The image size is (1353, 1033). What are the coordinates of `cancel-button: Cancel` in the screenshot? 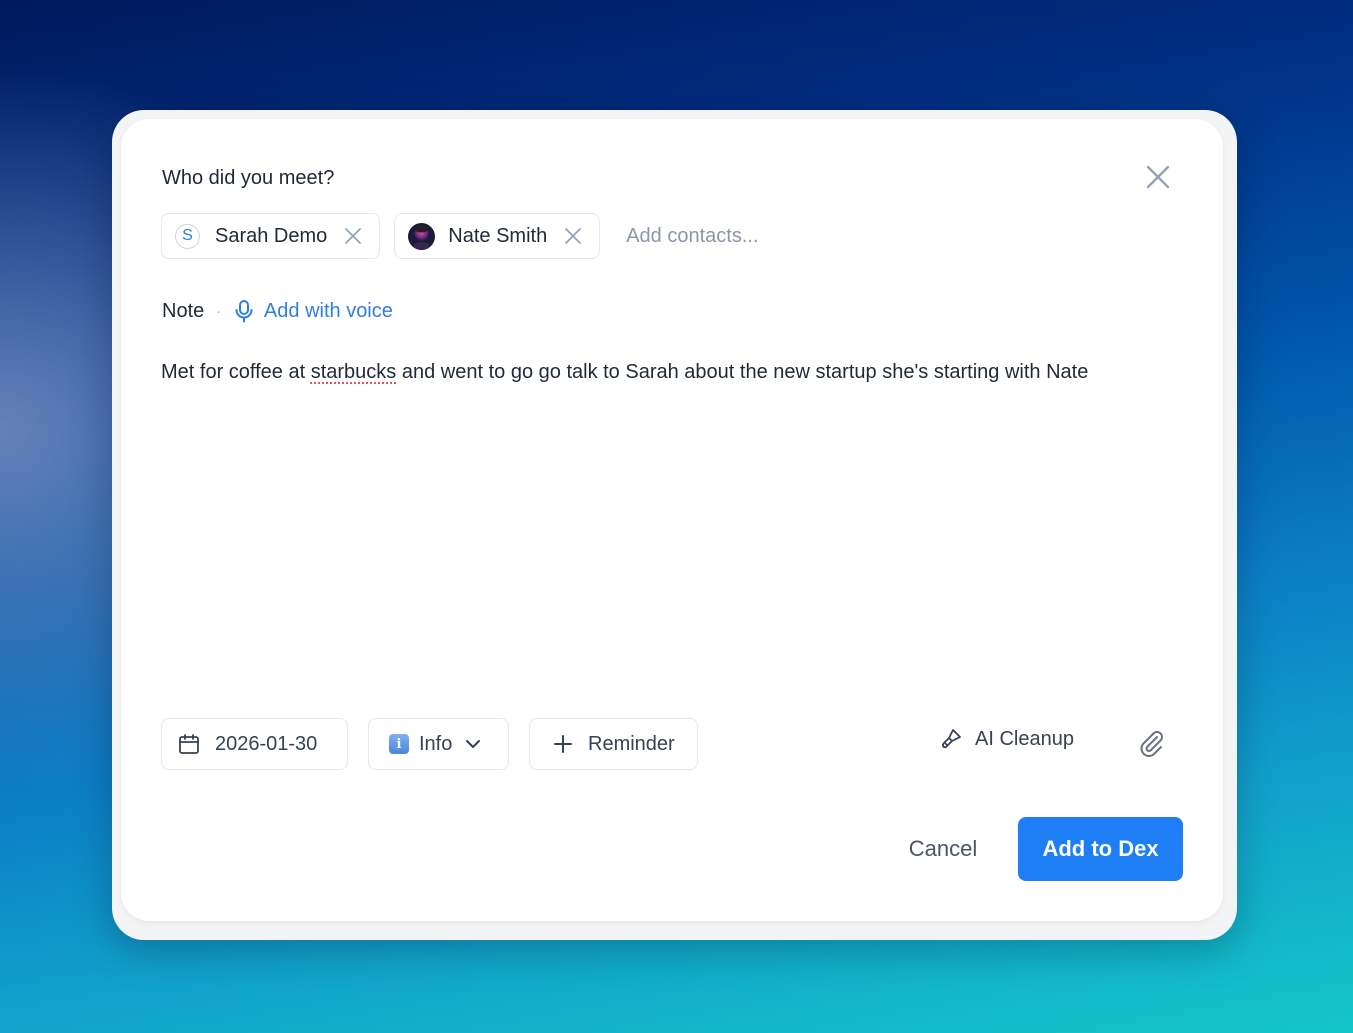 It's located at (943, 849).